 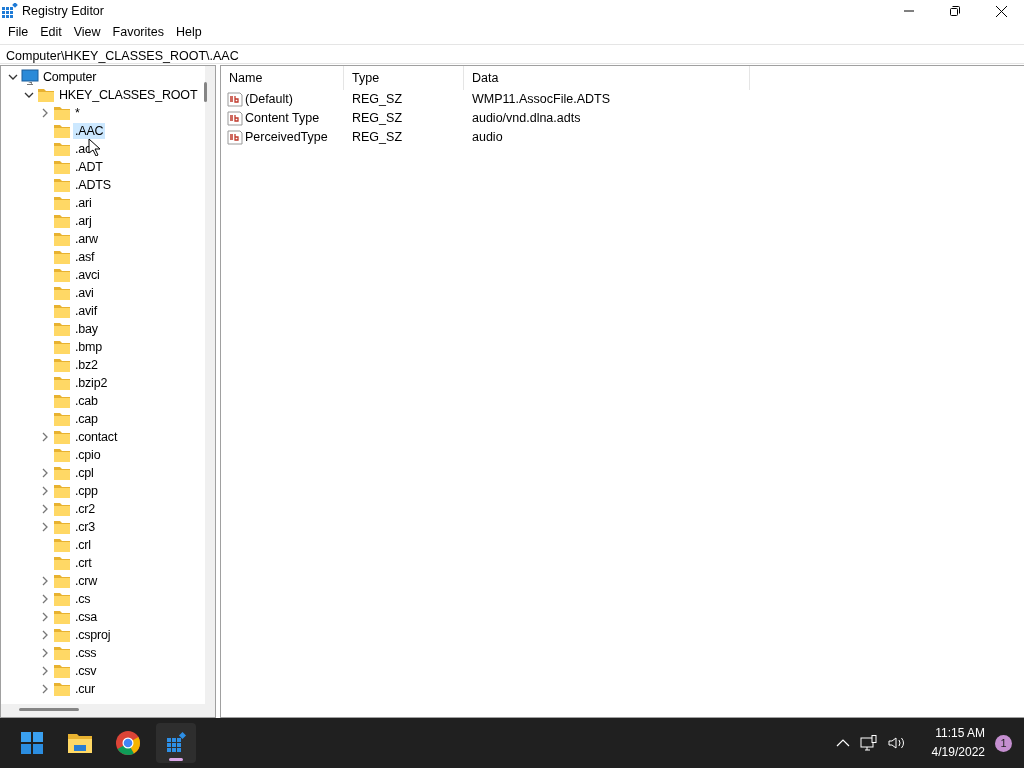 I want to click on tree-item: .ADTS, so click(x=93, y=185).